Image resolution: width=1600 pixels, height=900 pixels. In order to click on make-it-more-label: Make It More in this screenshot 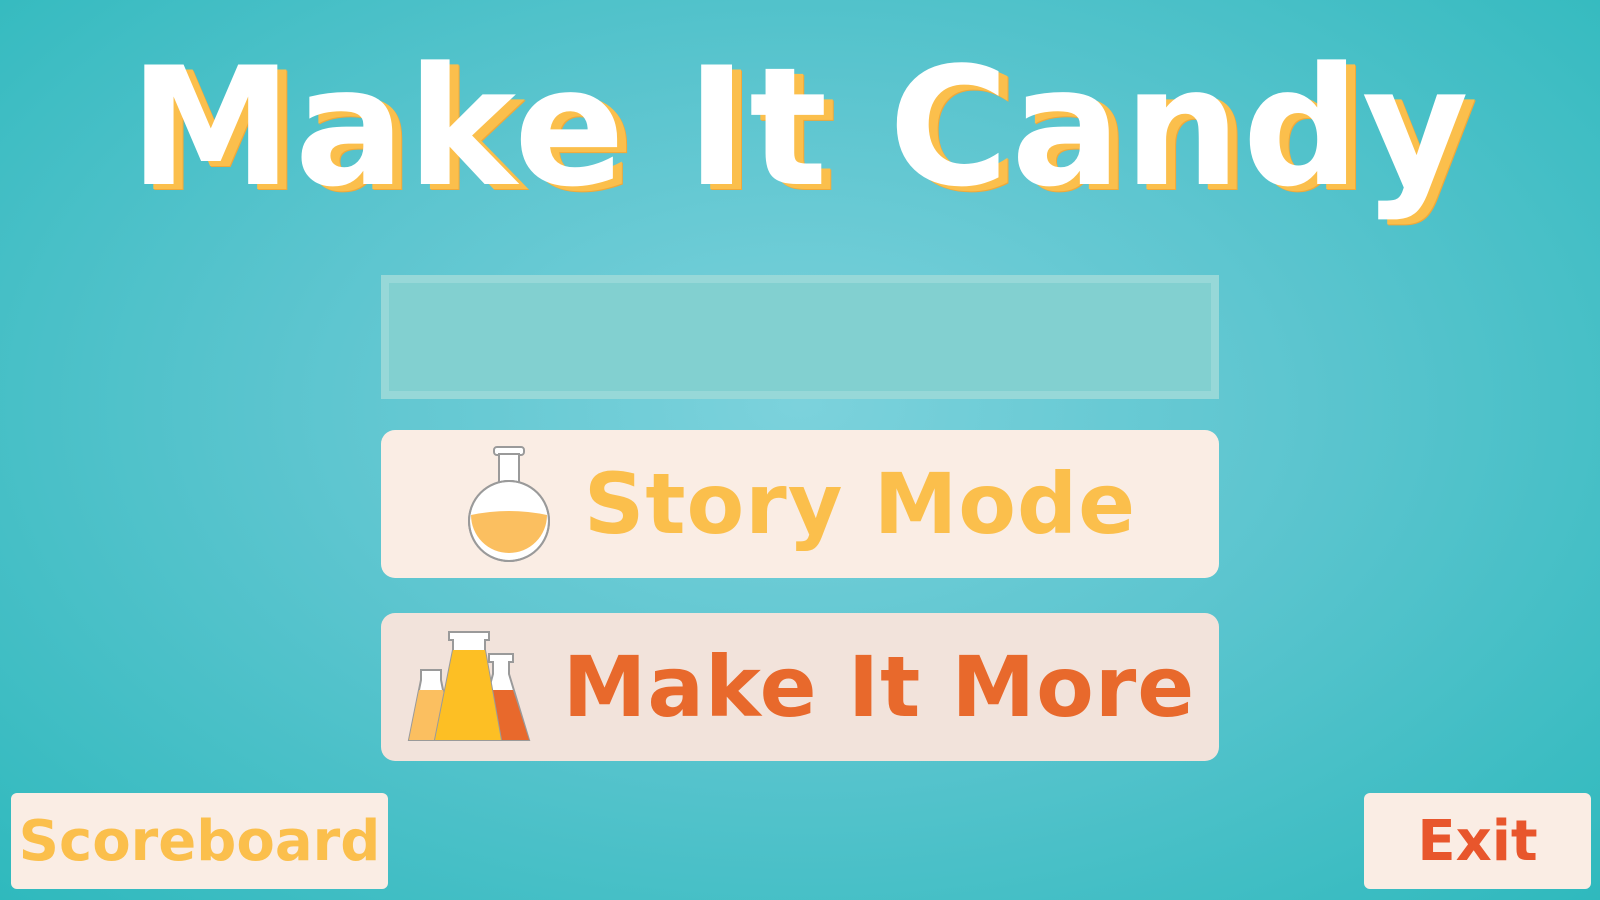, I will do `click(879, 687)`.